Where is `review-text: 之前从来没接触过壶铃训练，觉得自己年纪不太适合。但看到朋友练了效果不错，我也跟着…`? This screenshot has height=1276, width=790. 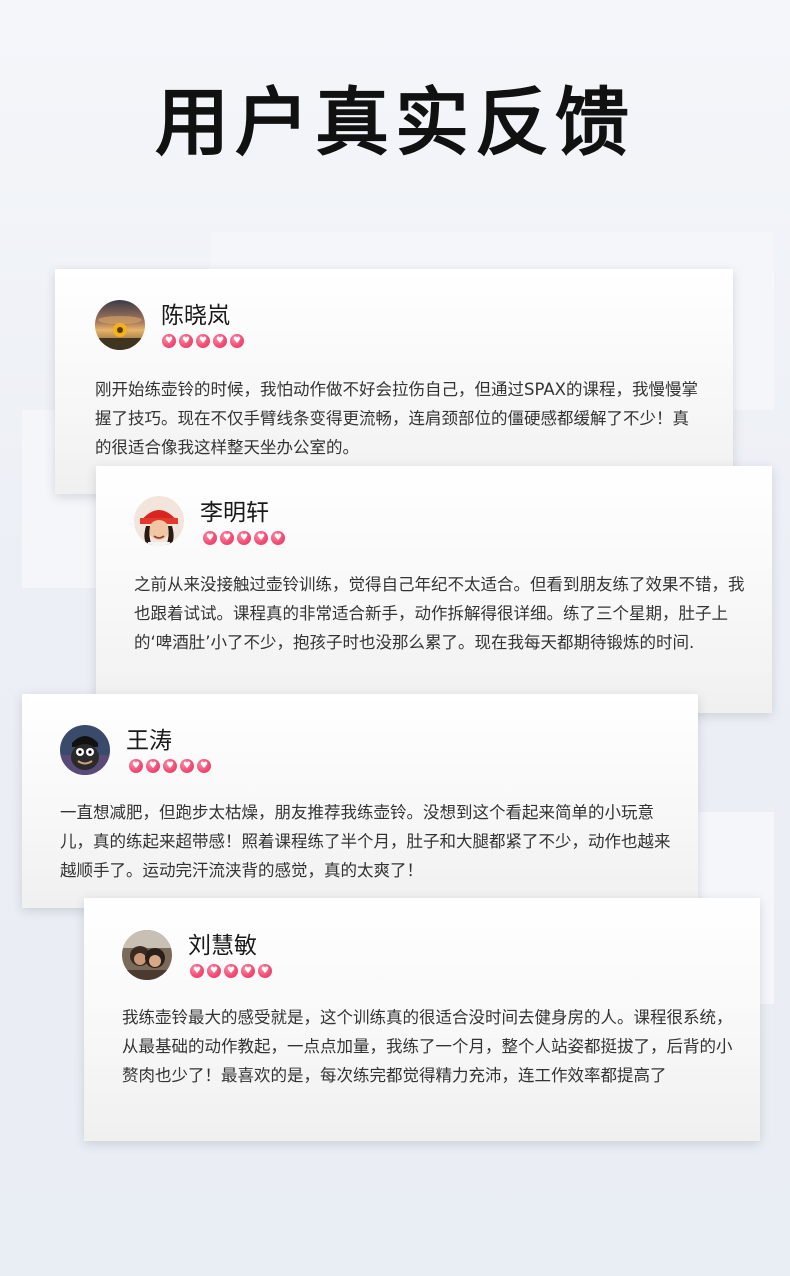
review-text: 之前从来没接触过壶铃训练，觉得自己年纪不太适合。但看到朋友练了效果不错，我也跟着… is located at coordinates (439, 613).